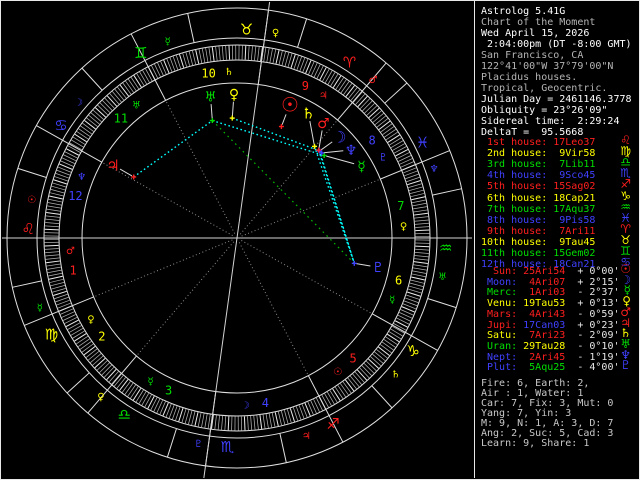 This screenshot has height=480, width=640. Describe the element at coordinates (353, 358) in the screenshot. I see `house-number-5: 5` at that location.